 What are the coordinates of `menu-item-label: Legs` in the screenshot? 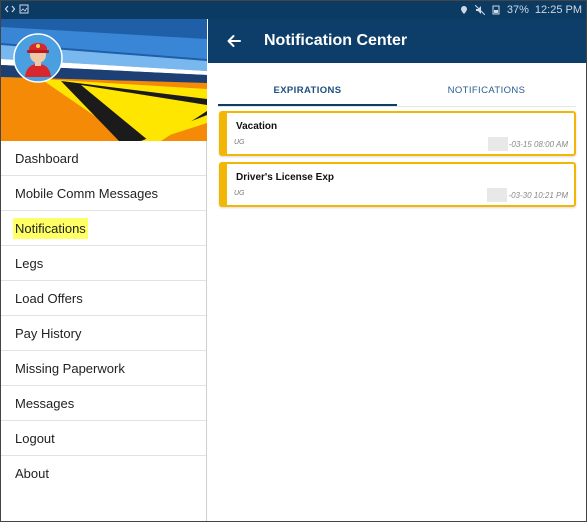 It's located at (29, 263).